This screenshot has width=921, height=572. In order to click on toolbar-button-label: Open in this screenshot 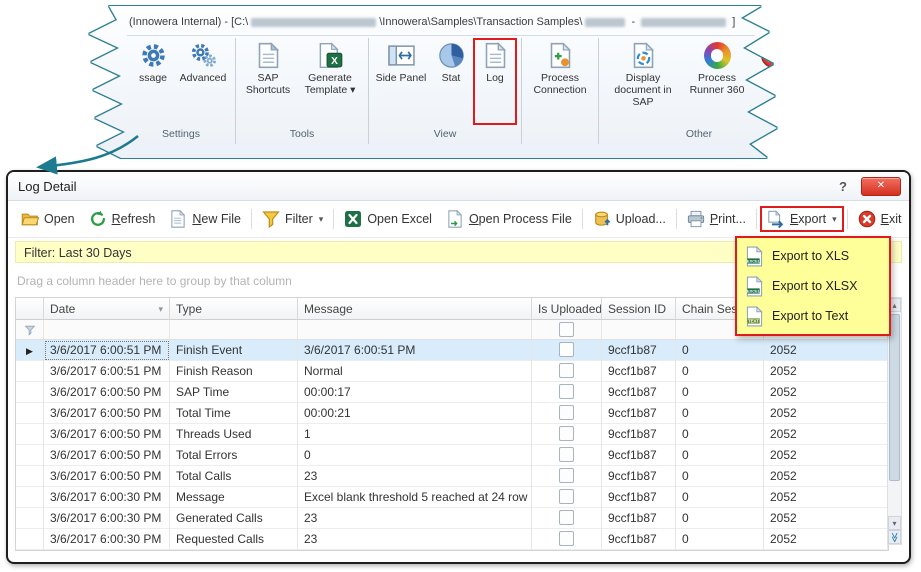, I will do `click(59, 219)`.